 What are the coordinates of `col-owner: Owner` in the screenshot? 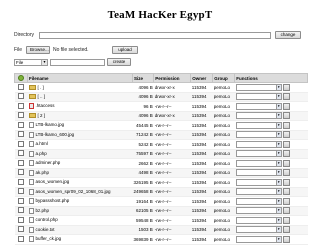 It's located at (202, 78).